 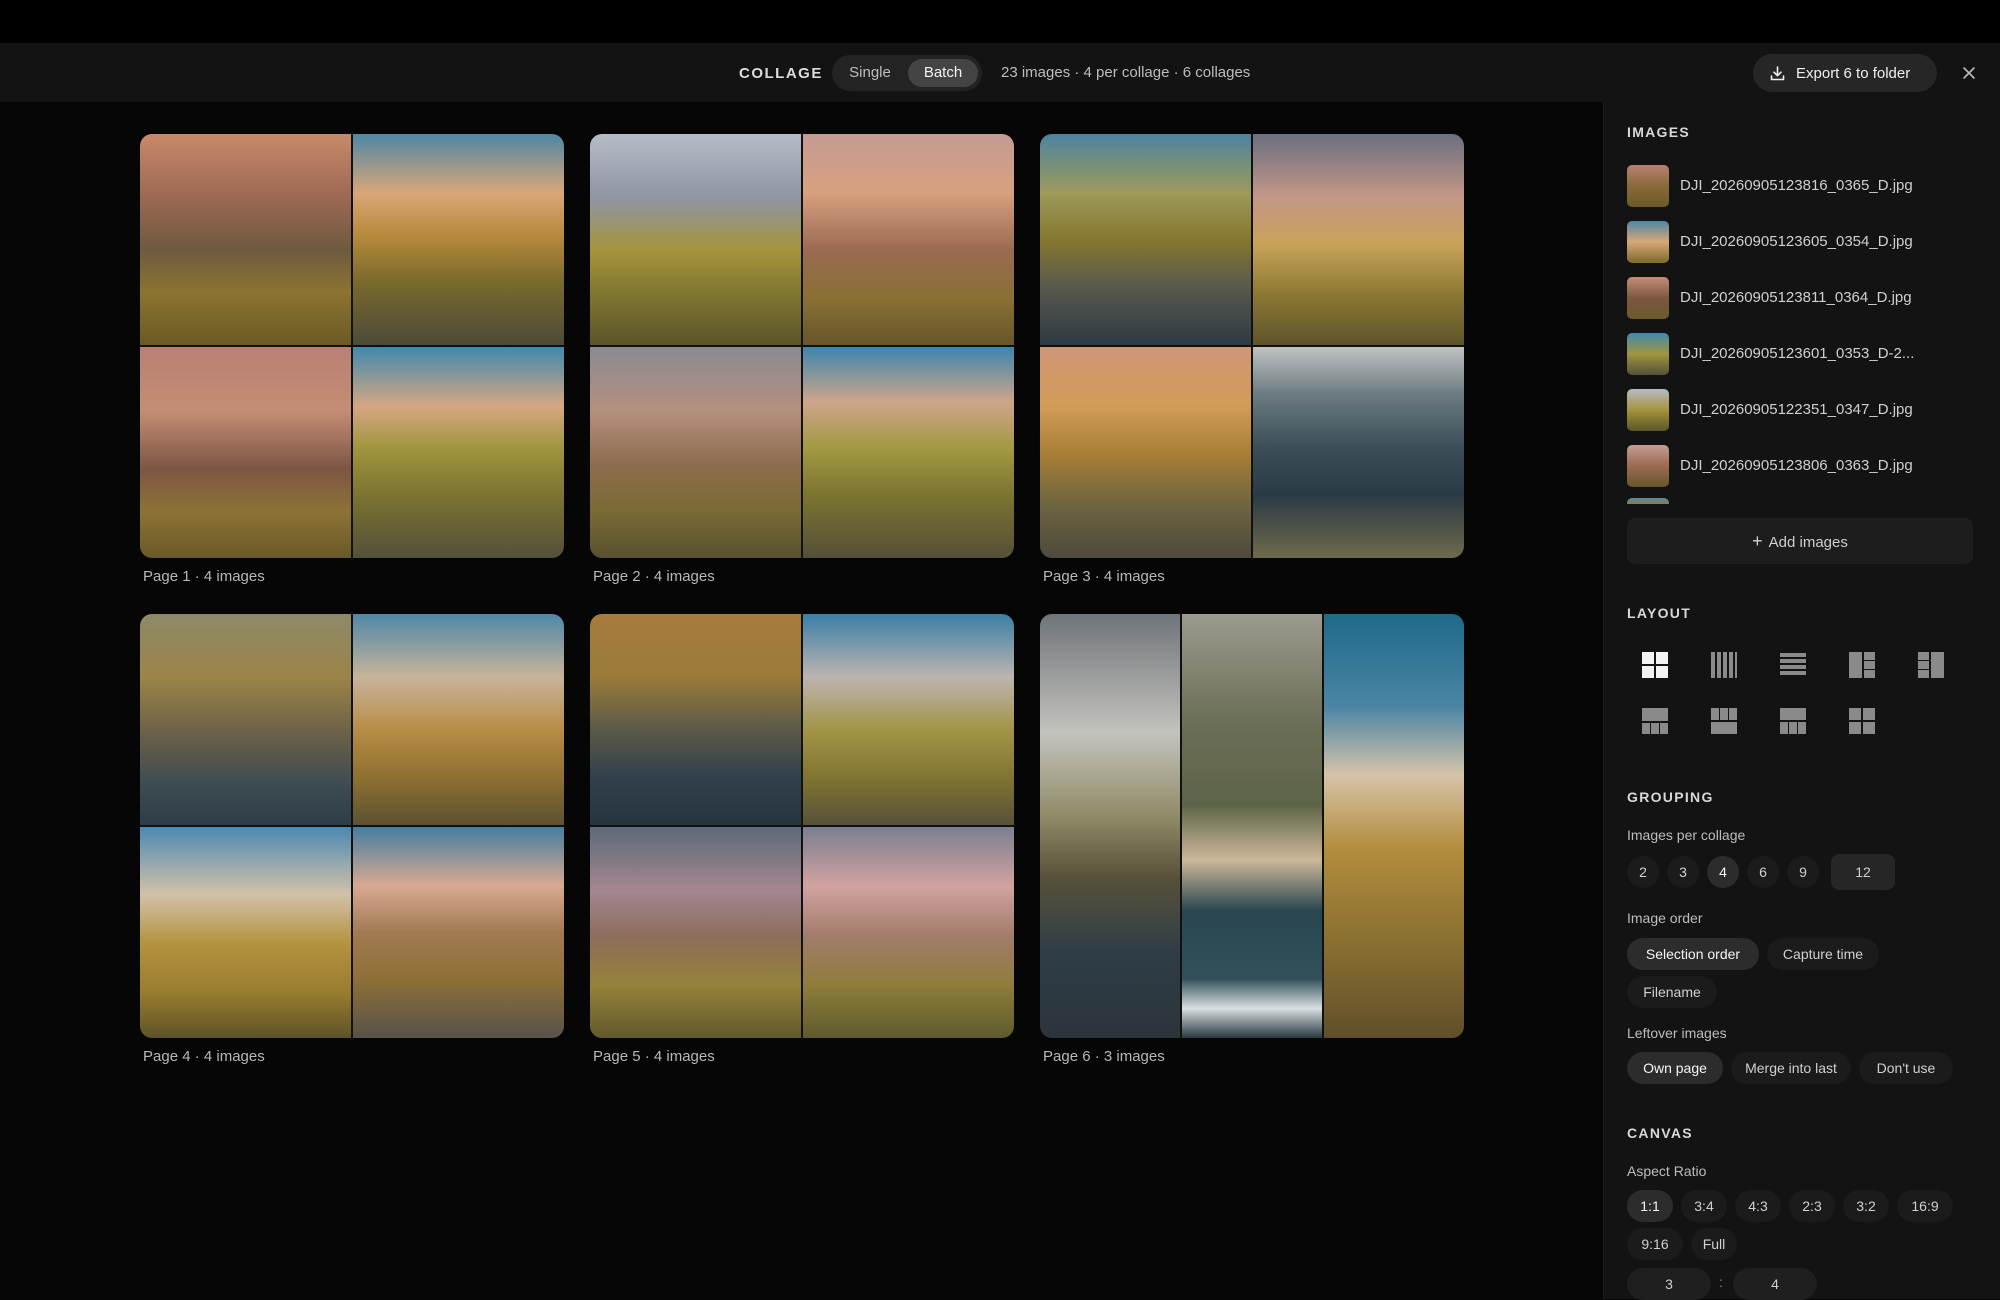 I want to click on custom-ratio-width-input: 3, so click(x=1669, y=1284).